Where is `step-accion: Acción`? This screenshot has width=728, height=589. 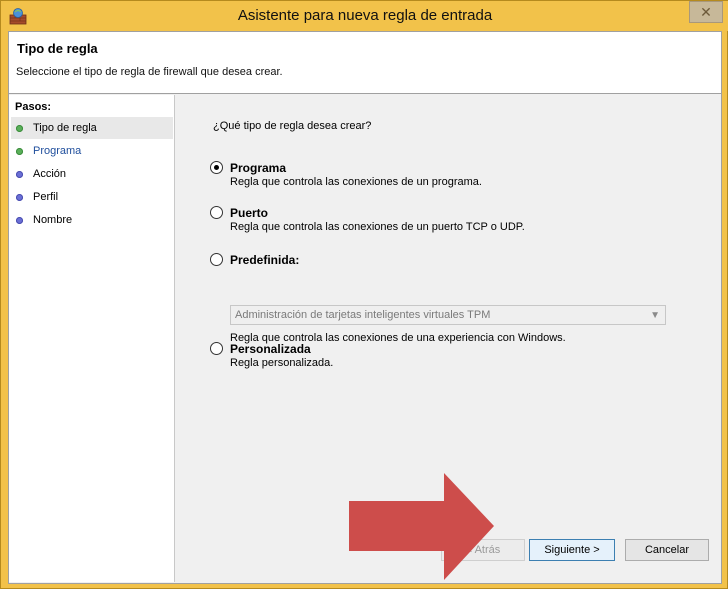 step-accion: Acción is located at coordinates (92, 174).